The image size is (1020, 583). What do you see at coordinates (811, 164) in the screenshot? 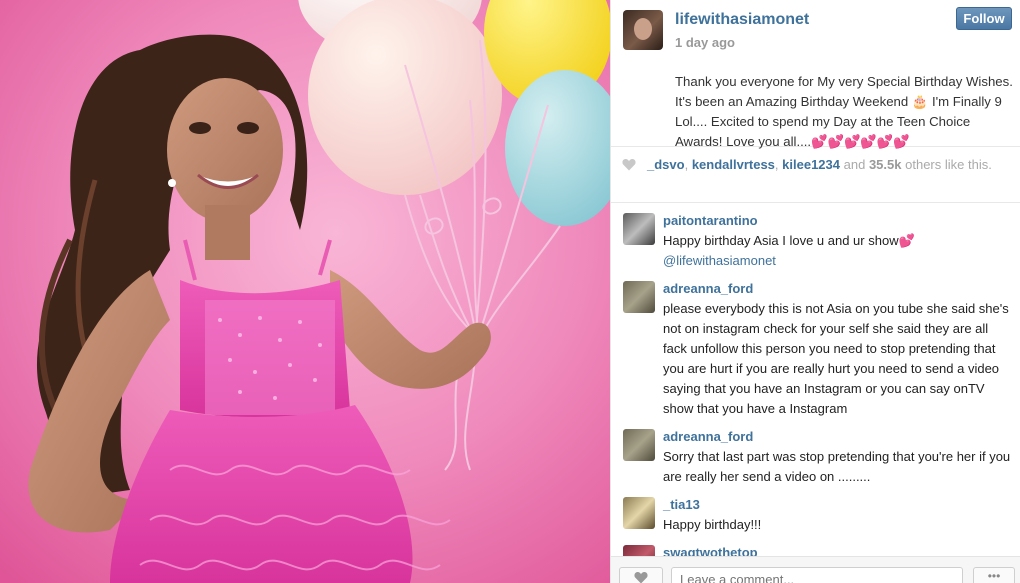
I see `like-user-link: kilee1234` at bounding box center [811, 164].